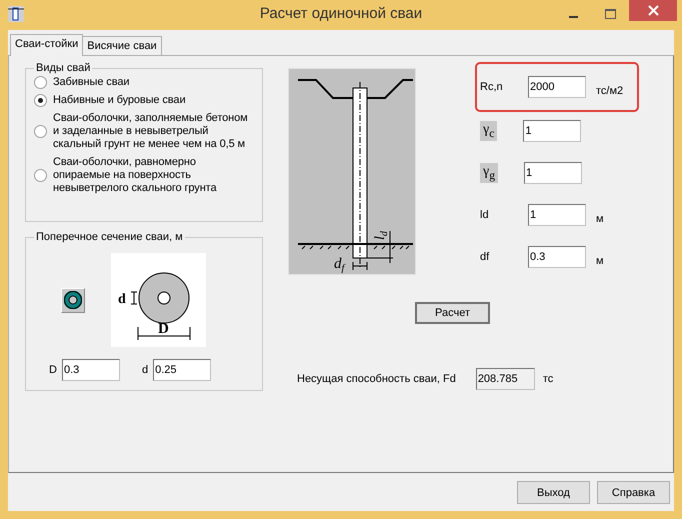 Image resolution: width=682 pixels, height=519 pixels. What do you see at coordinates (53, 370) in the screenshot?
I see `field-label: D` at bounding box center [53, 370].